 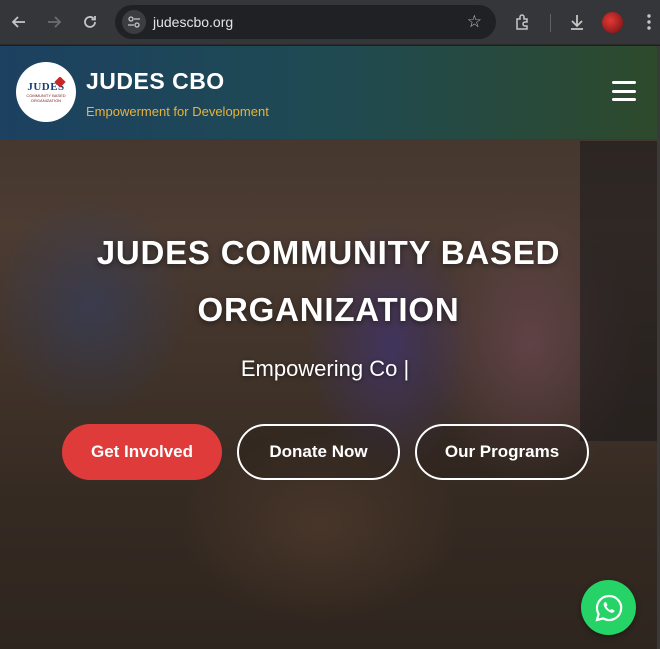 What do you see at coordinates (624, 91) in the screenshot?
I see `hamburger-menu-icon` at bounding box center [624, 91].